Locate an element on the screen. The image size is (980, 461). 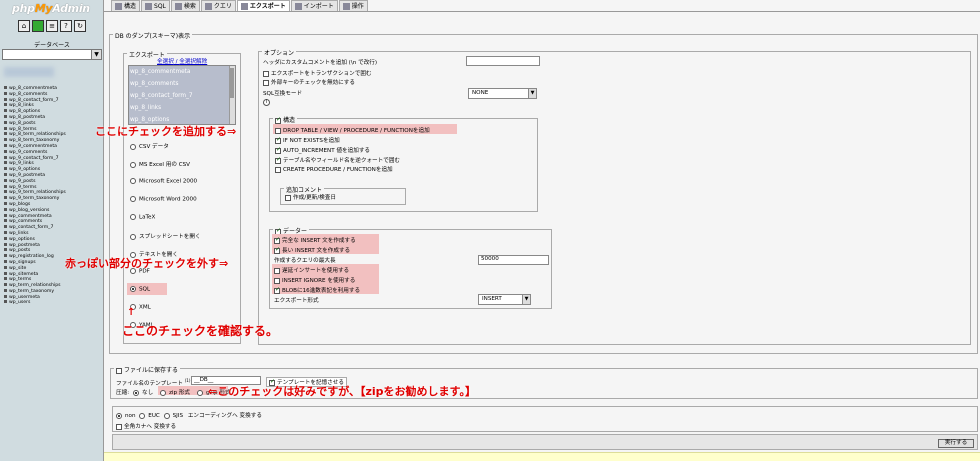
comment-dates-option: 作成/更新/検査日 is located at coordinates (310, 197).